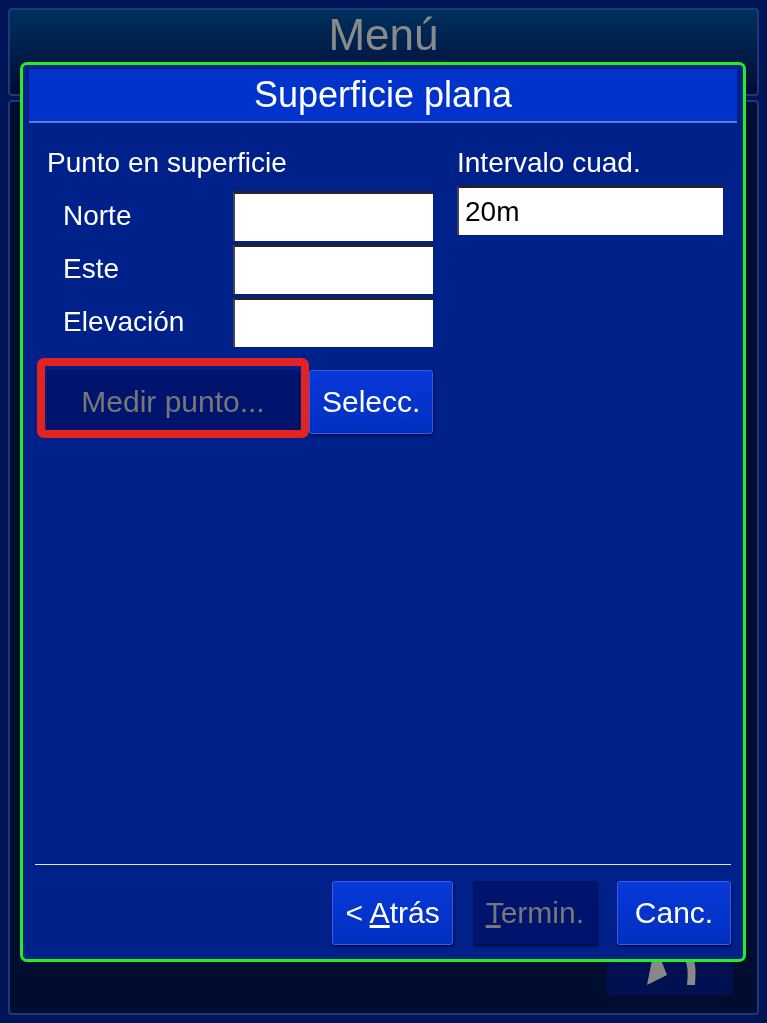 This screenshot has width=767, height=1023. Describe the element at coordinates (371, 402) in the screenshot. I see `select-button: Selecc.` at that location.